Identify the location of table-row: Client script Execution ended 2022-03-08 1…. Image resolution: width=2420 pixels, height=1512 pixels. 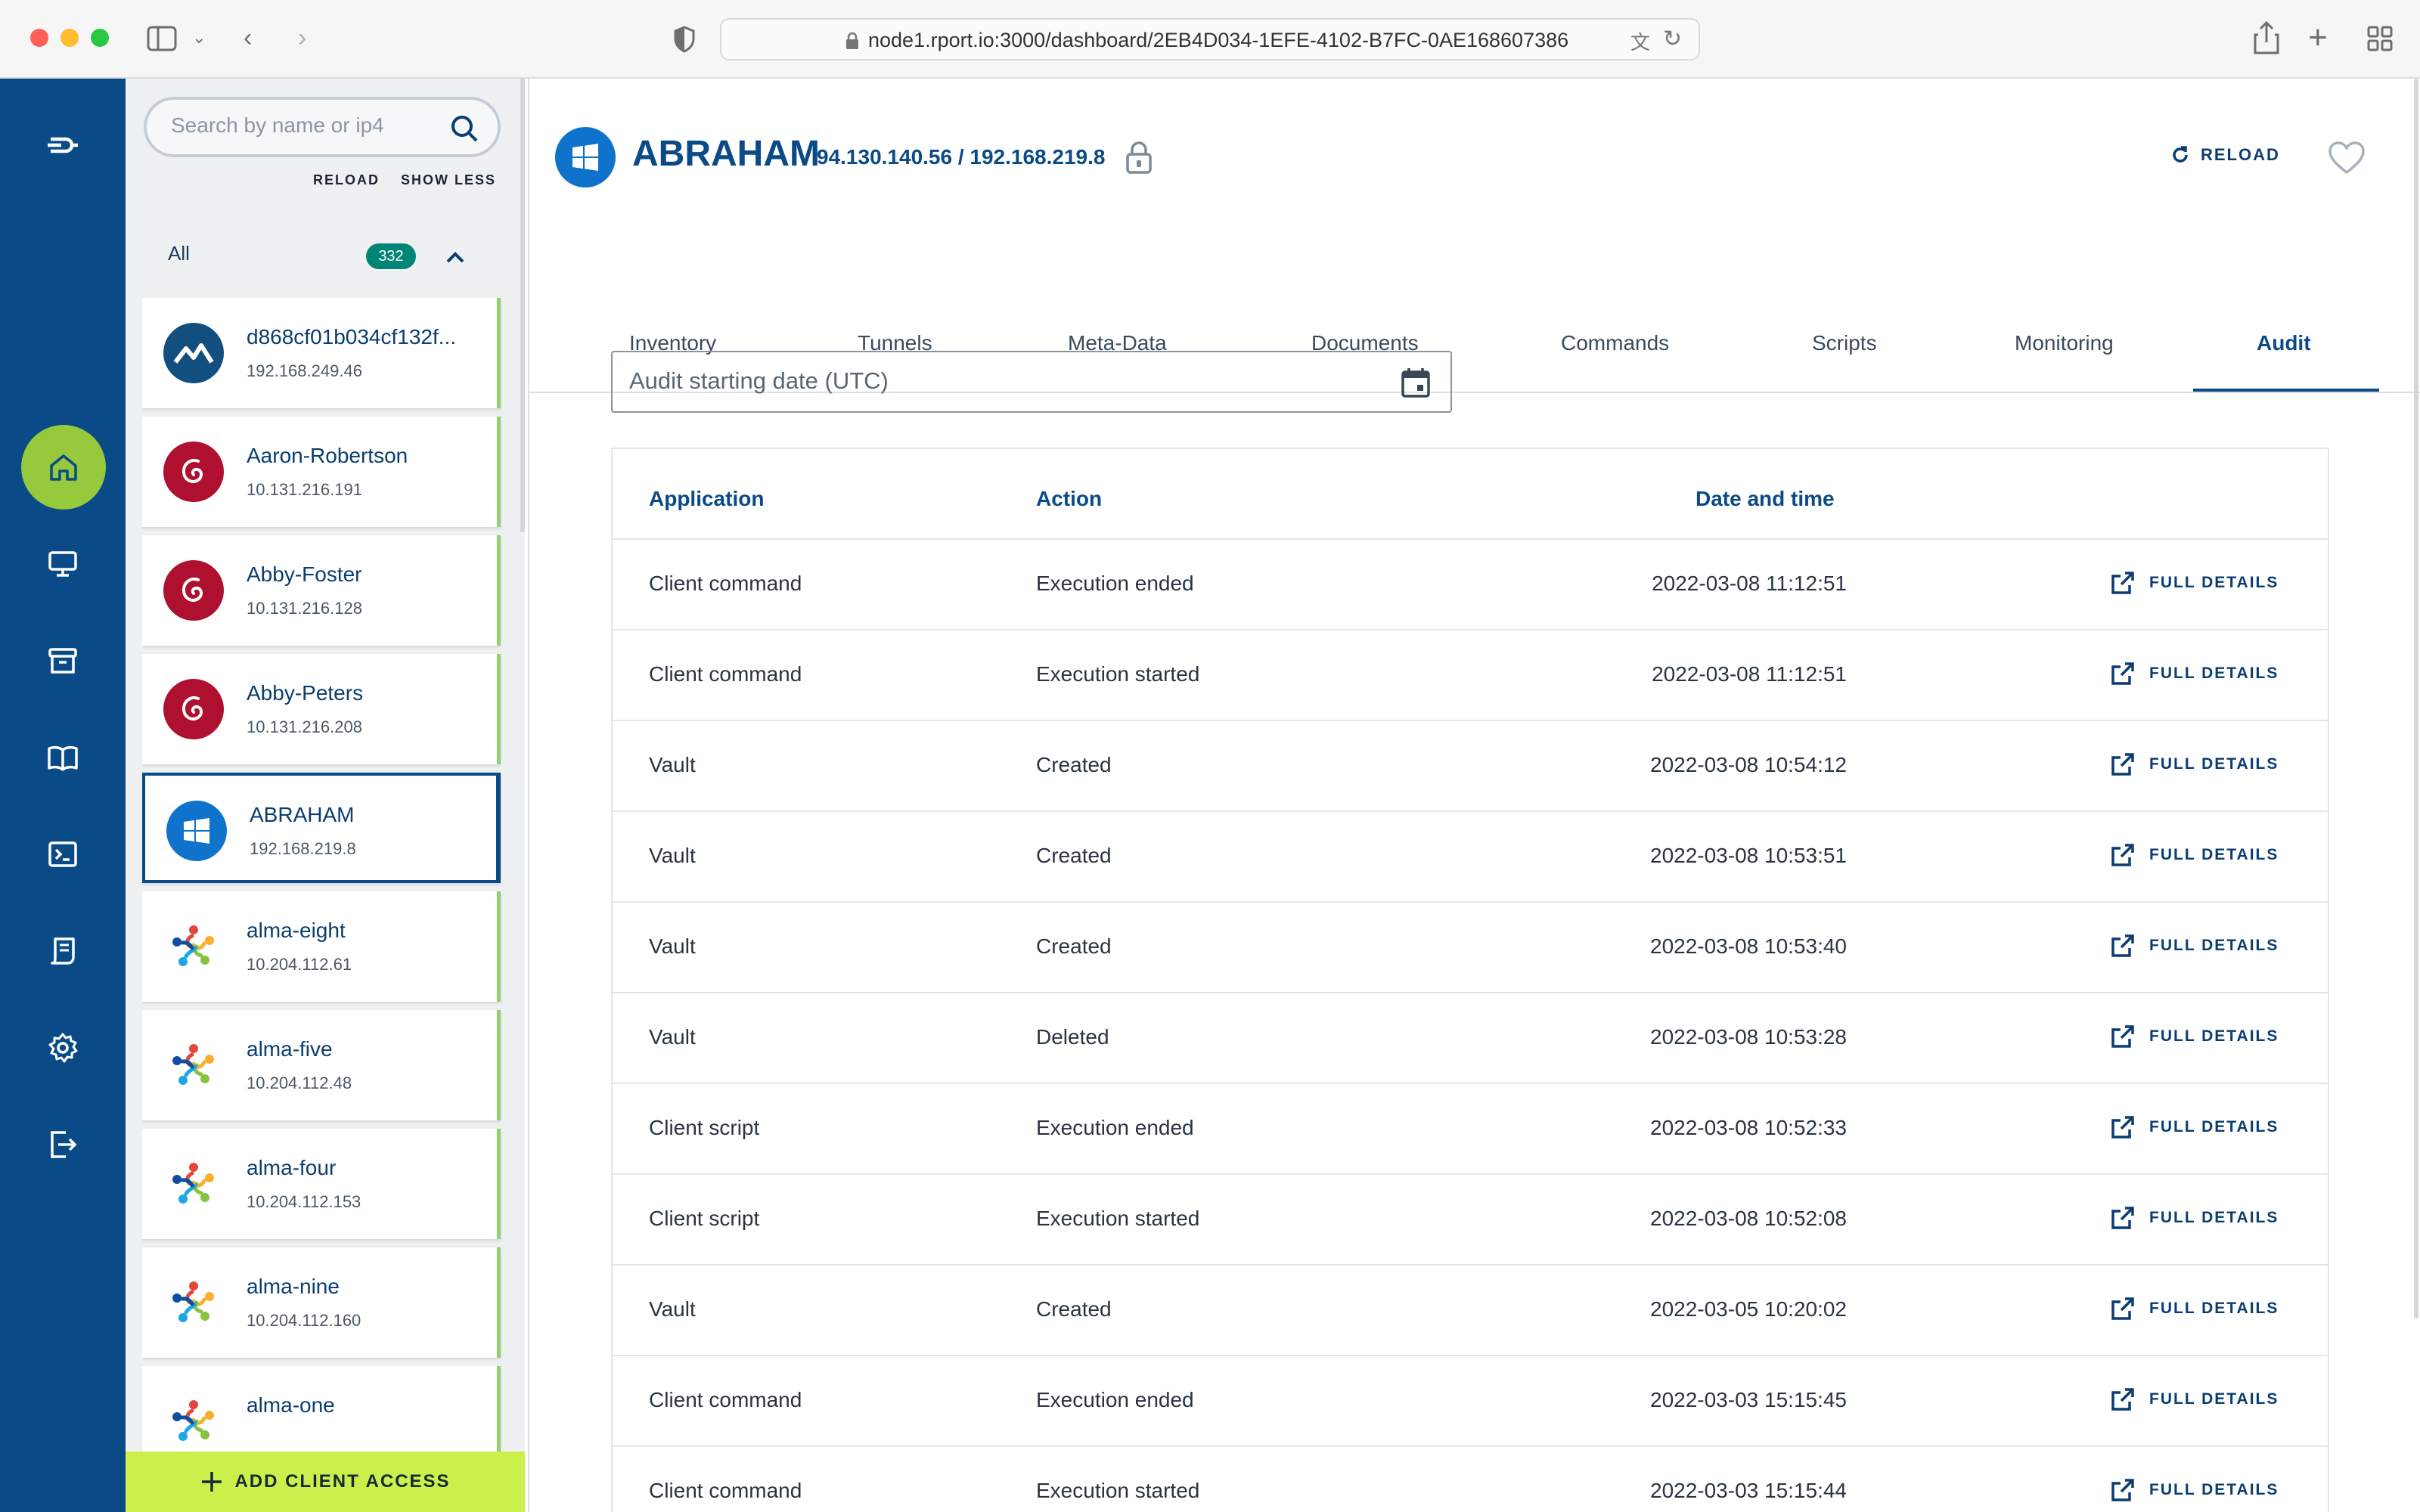
(1471, 1129).